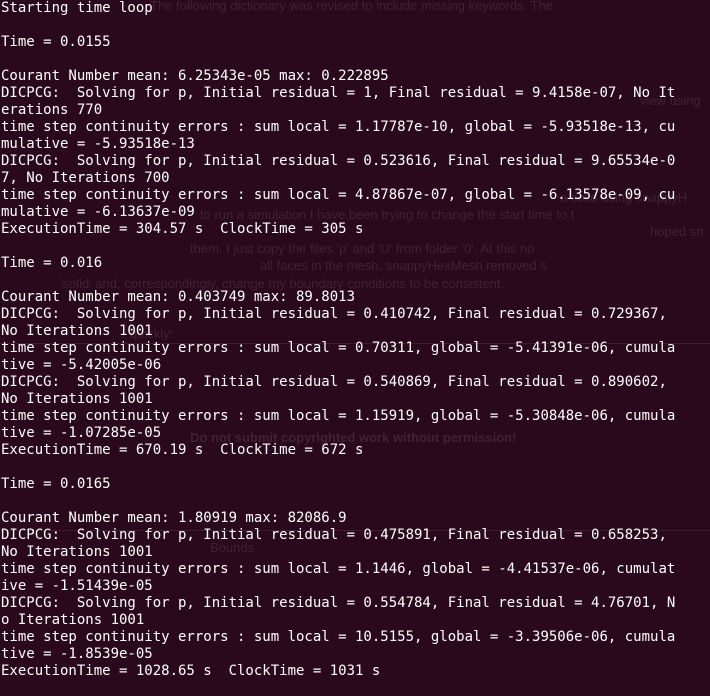 Image resolution: width=710 pixels, height=696 pixels. I want to click on terminal-line: tive = -1.07285e-05, so click(81, 433).